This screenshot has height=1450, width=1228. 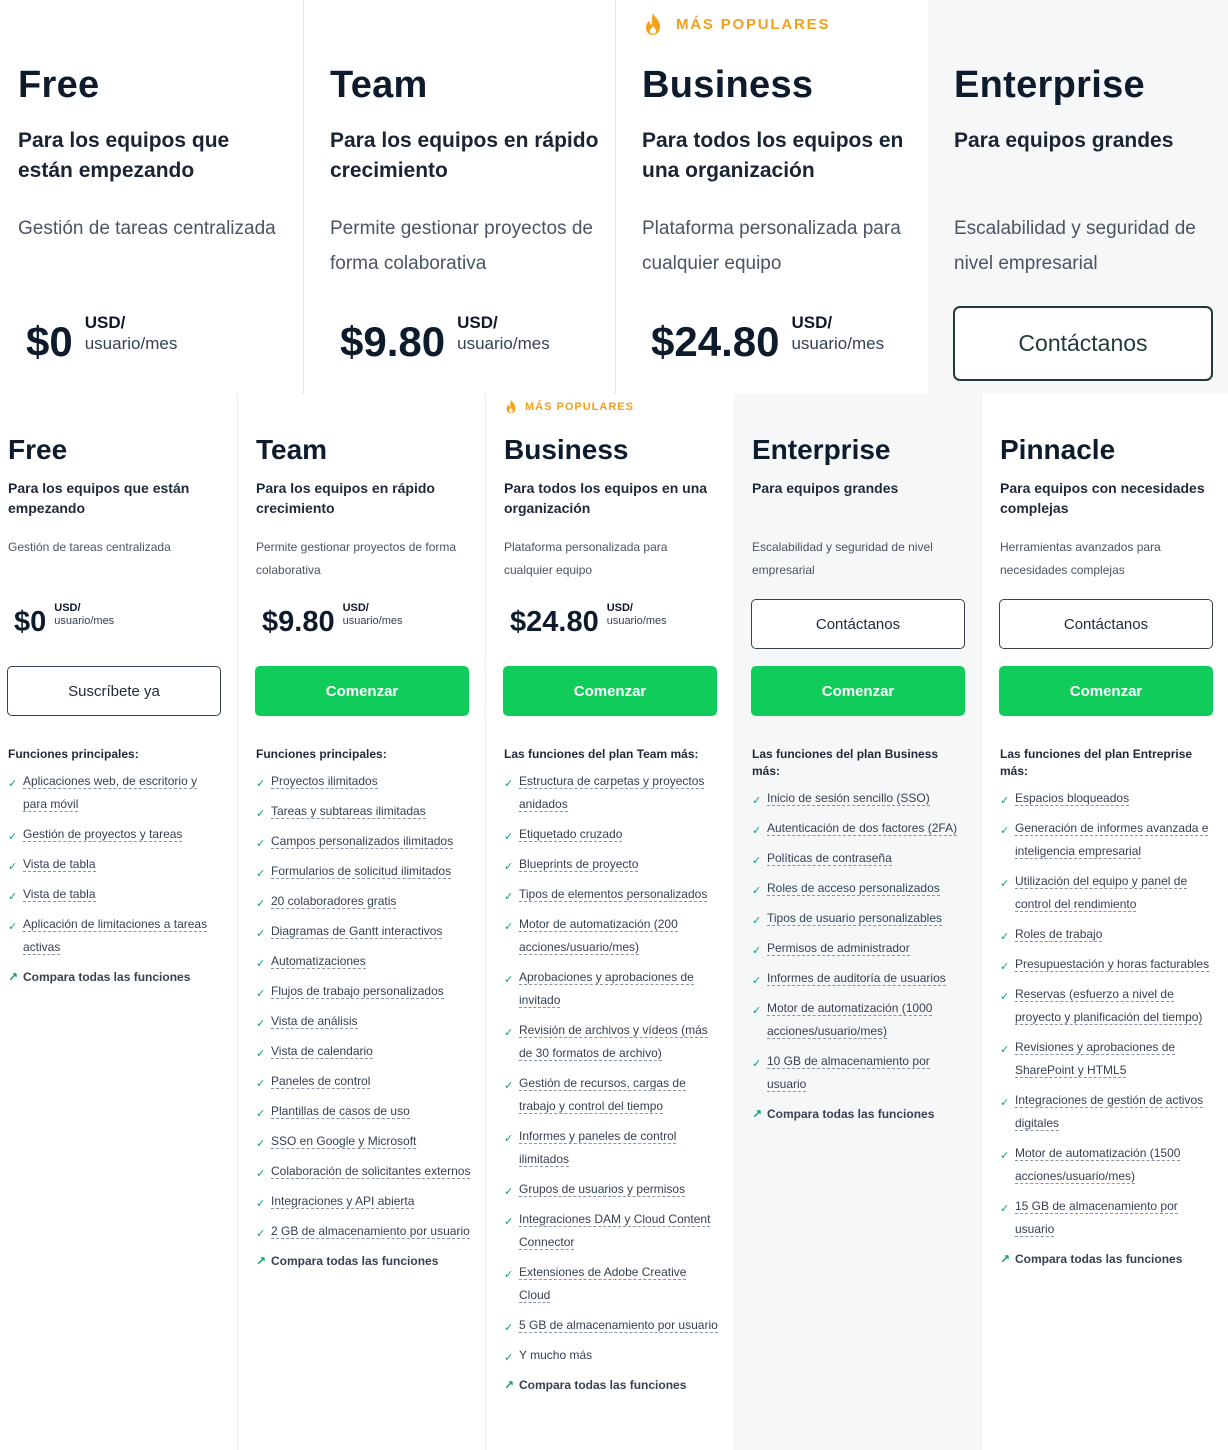 What do you see at coordinates (859, 978) in the screenshot?
I see `feature-item: ✓ Informes de auditoría de usuarios` at bounding box center [859, 978].